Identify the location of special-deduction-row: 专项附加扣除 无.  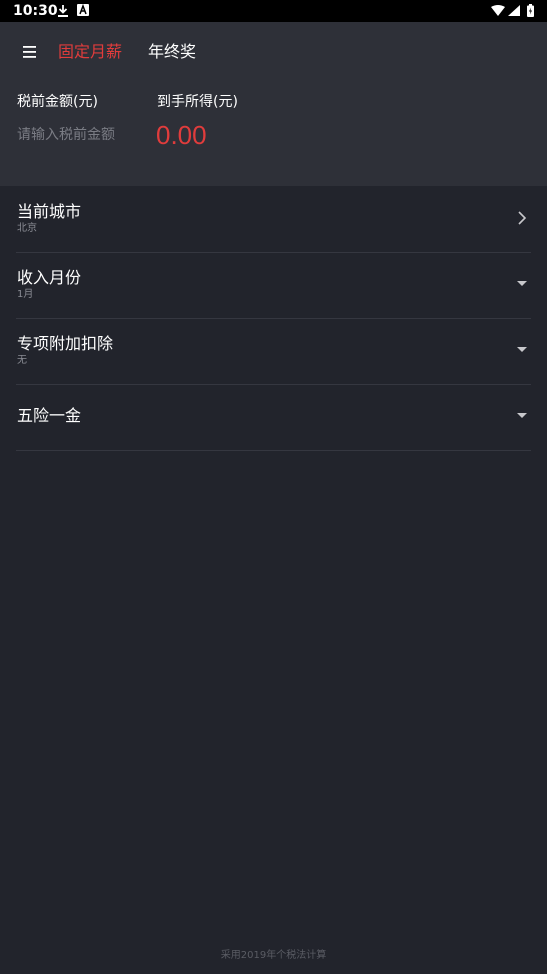
(273, 351).